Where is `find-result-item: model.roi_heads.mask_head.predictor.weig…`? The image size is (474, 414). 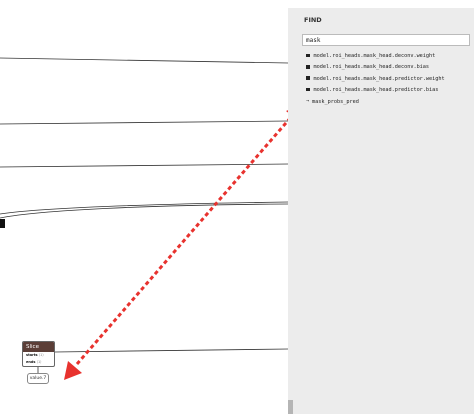 find-result-item: model.roi_heads.mask_head.predictor.weig… is located at coordinates (388, 79).